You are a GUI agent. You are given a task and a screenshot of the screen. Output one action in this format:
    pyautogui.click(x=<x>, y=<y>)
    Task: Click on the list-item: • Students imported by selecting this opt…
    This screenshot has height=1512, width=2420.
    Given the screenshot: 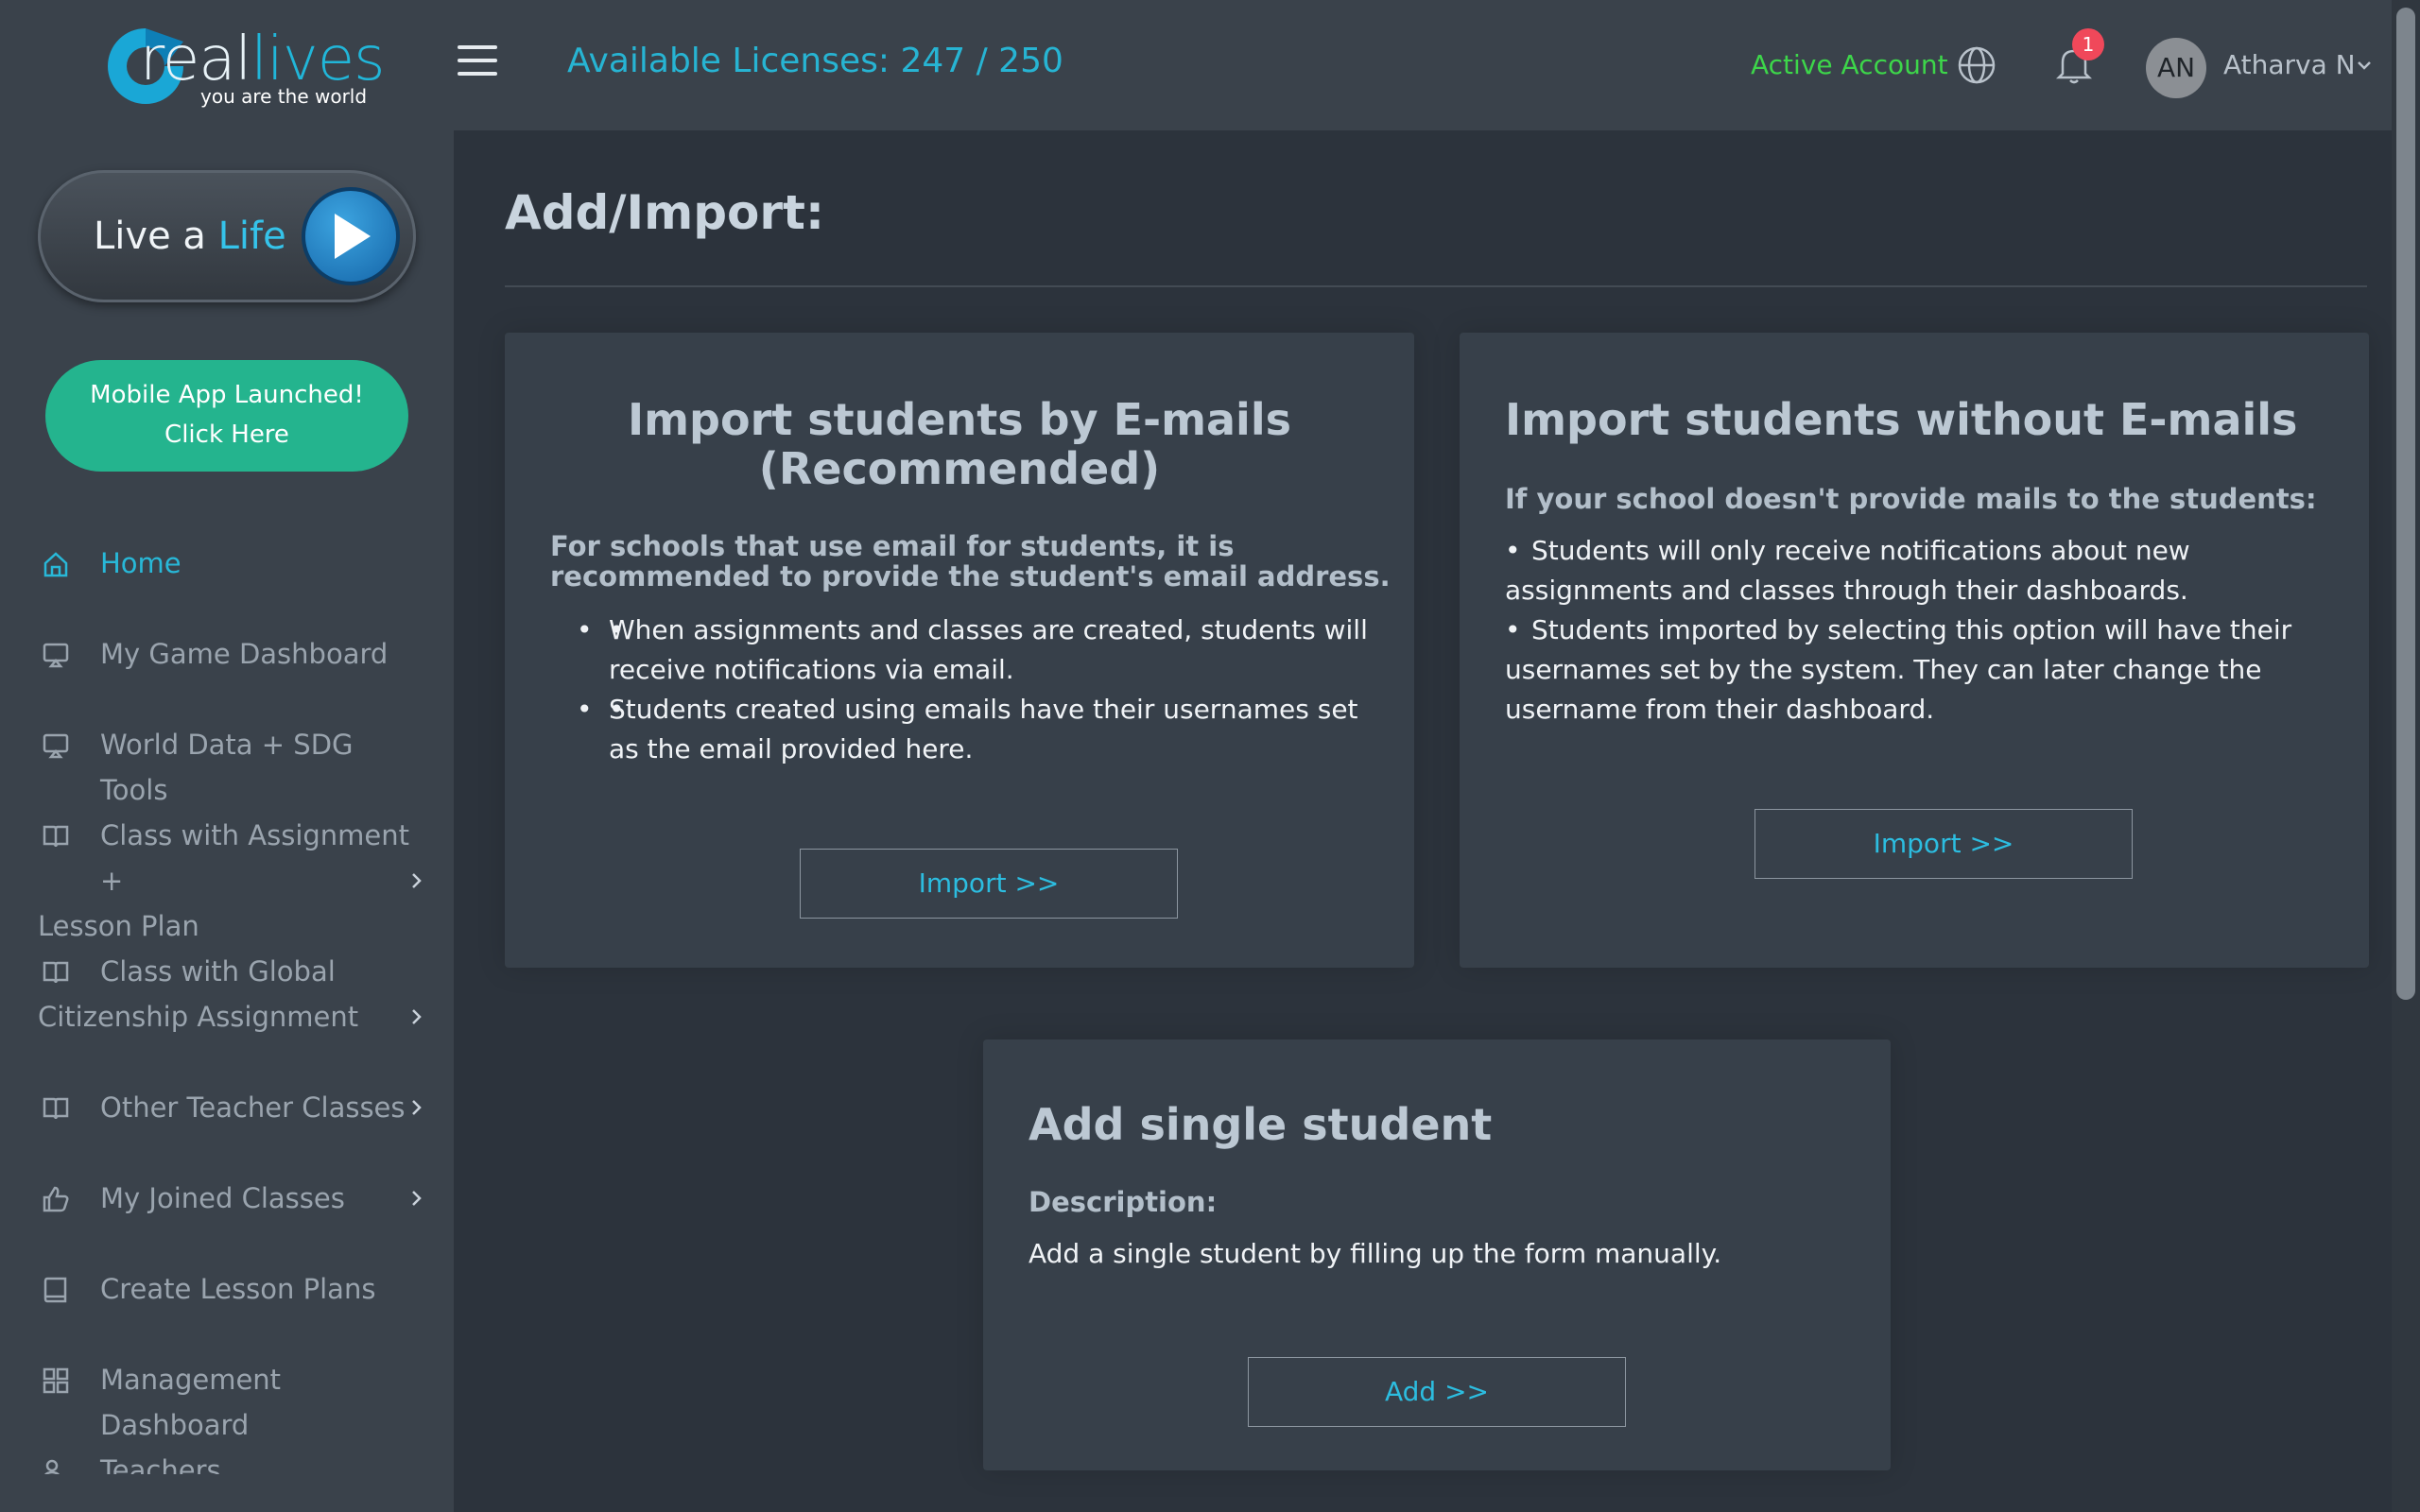 What is the action you would take?
    pyautogui.click(x=1898, y=669)
    